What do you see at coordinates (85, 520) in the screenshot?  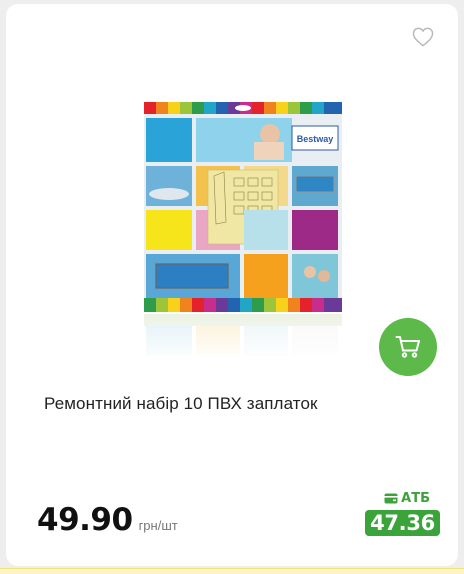 I see `price-value: 49.90` at bounding box center [85, 520].